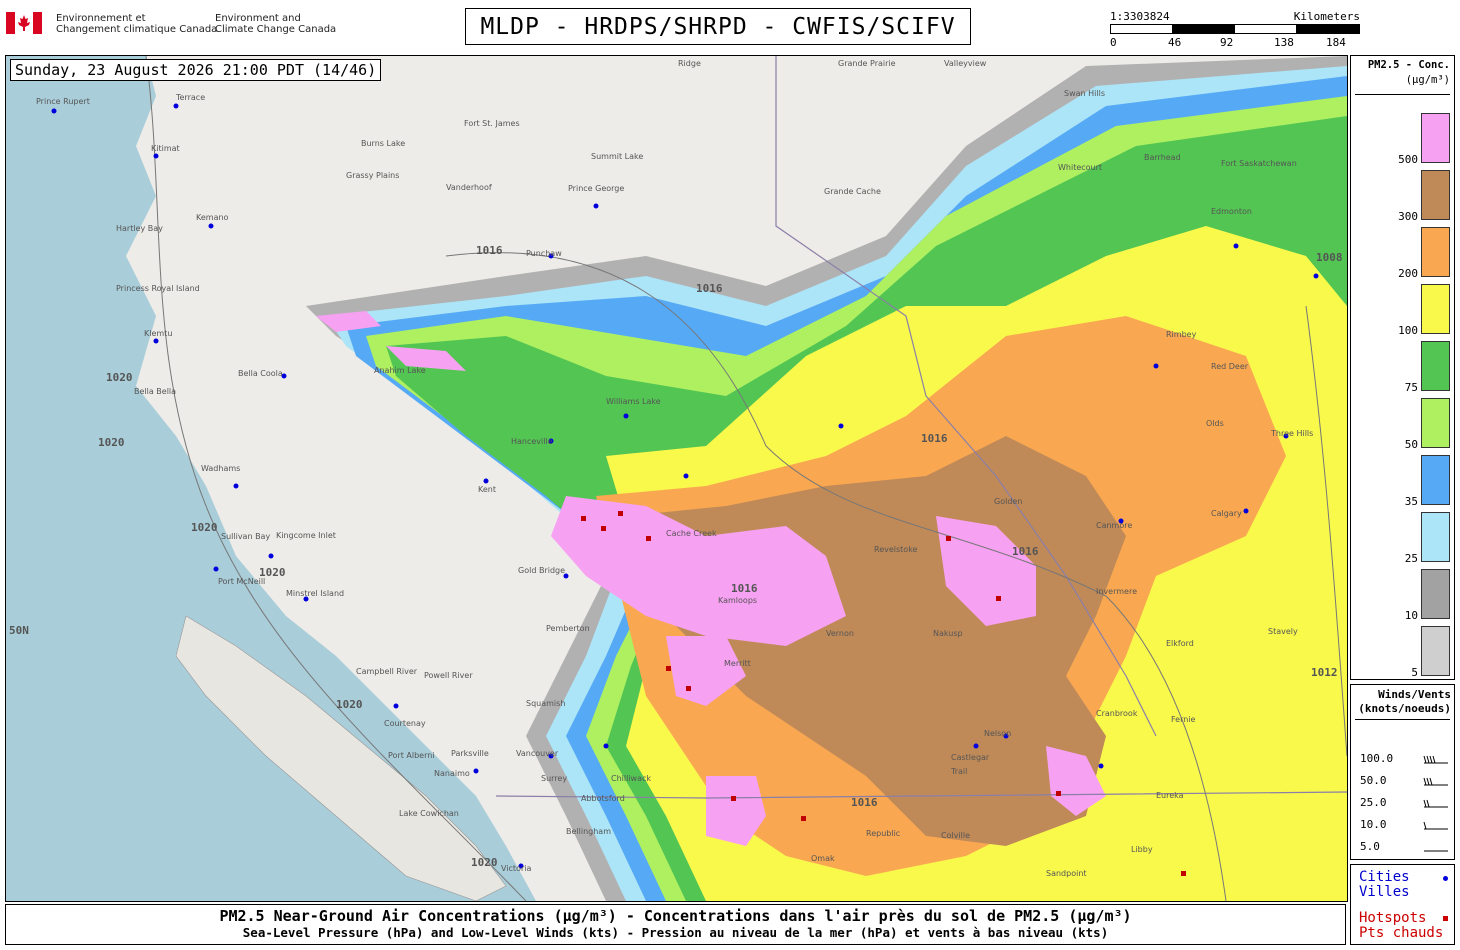  I want to click on city-label: Kingcome Inlet, so click(306, 535).